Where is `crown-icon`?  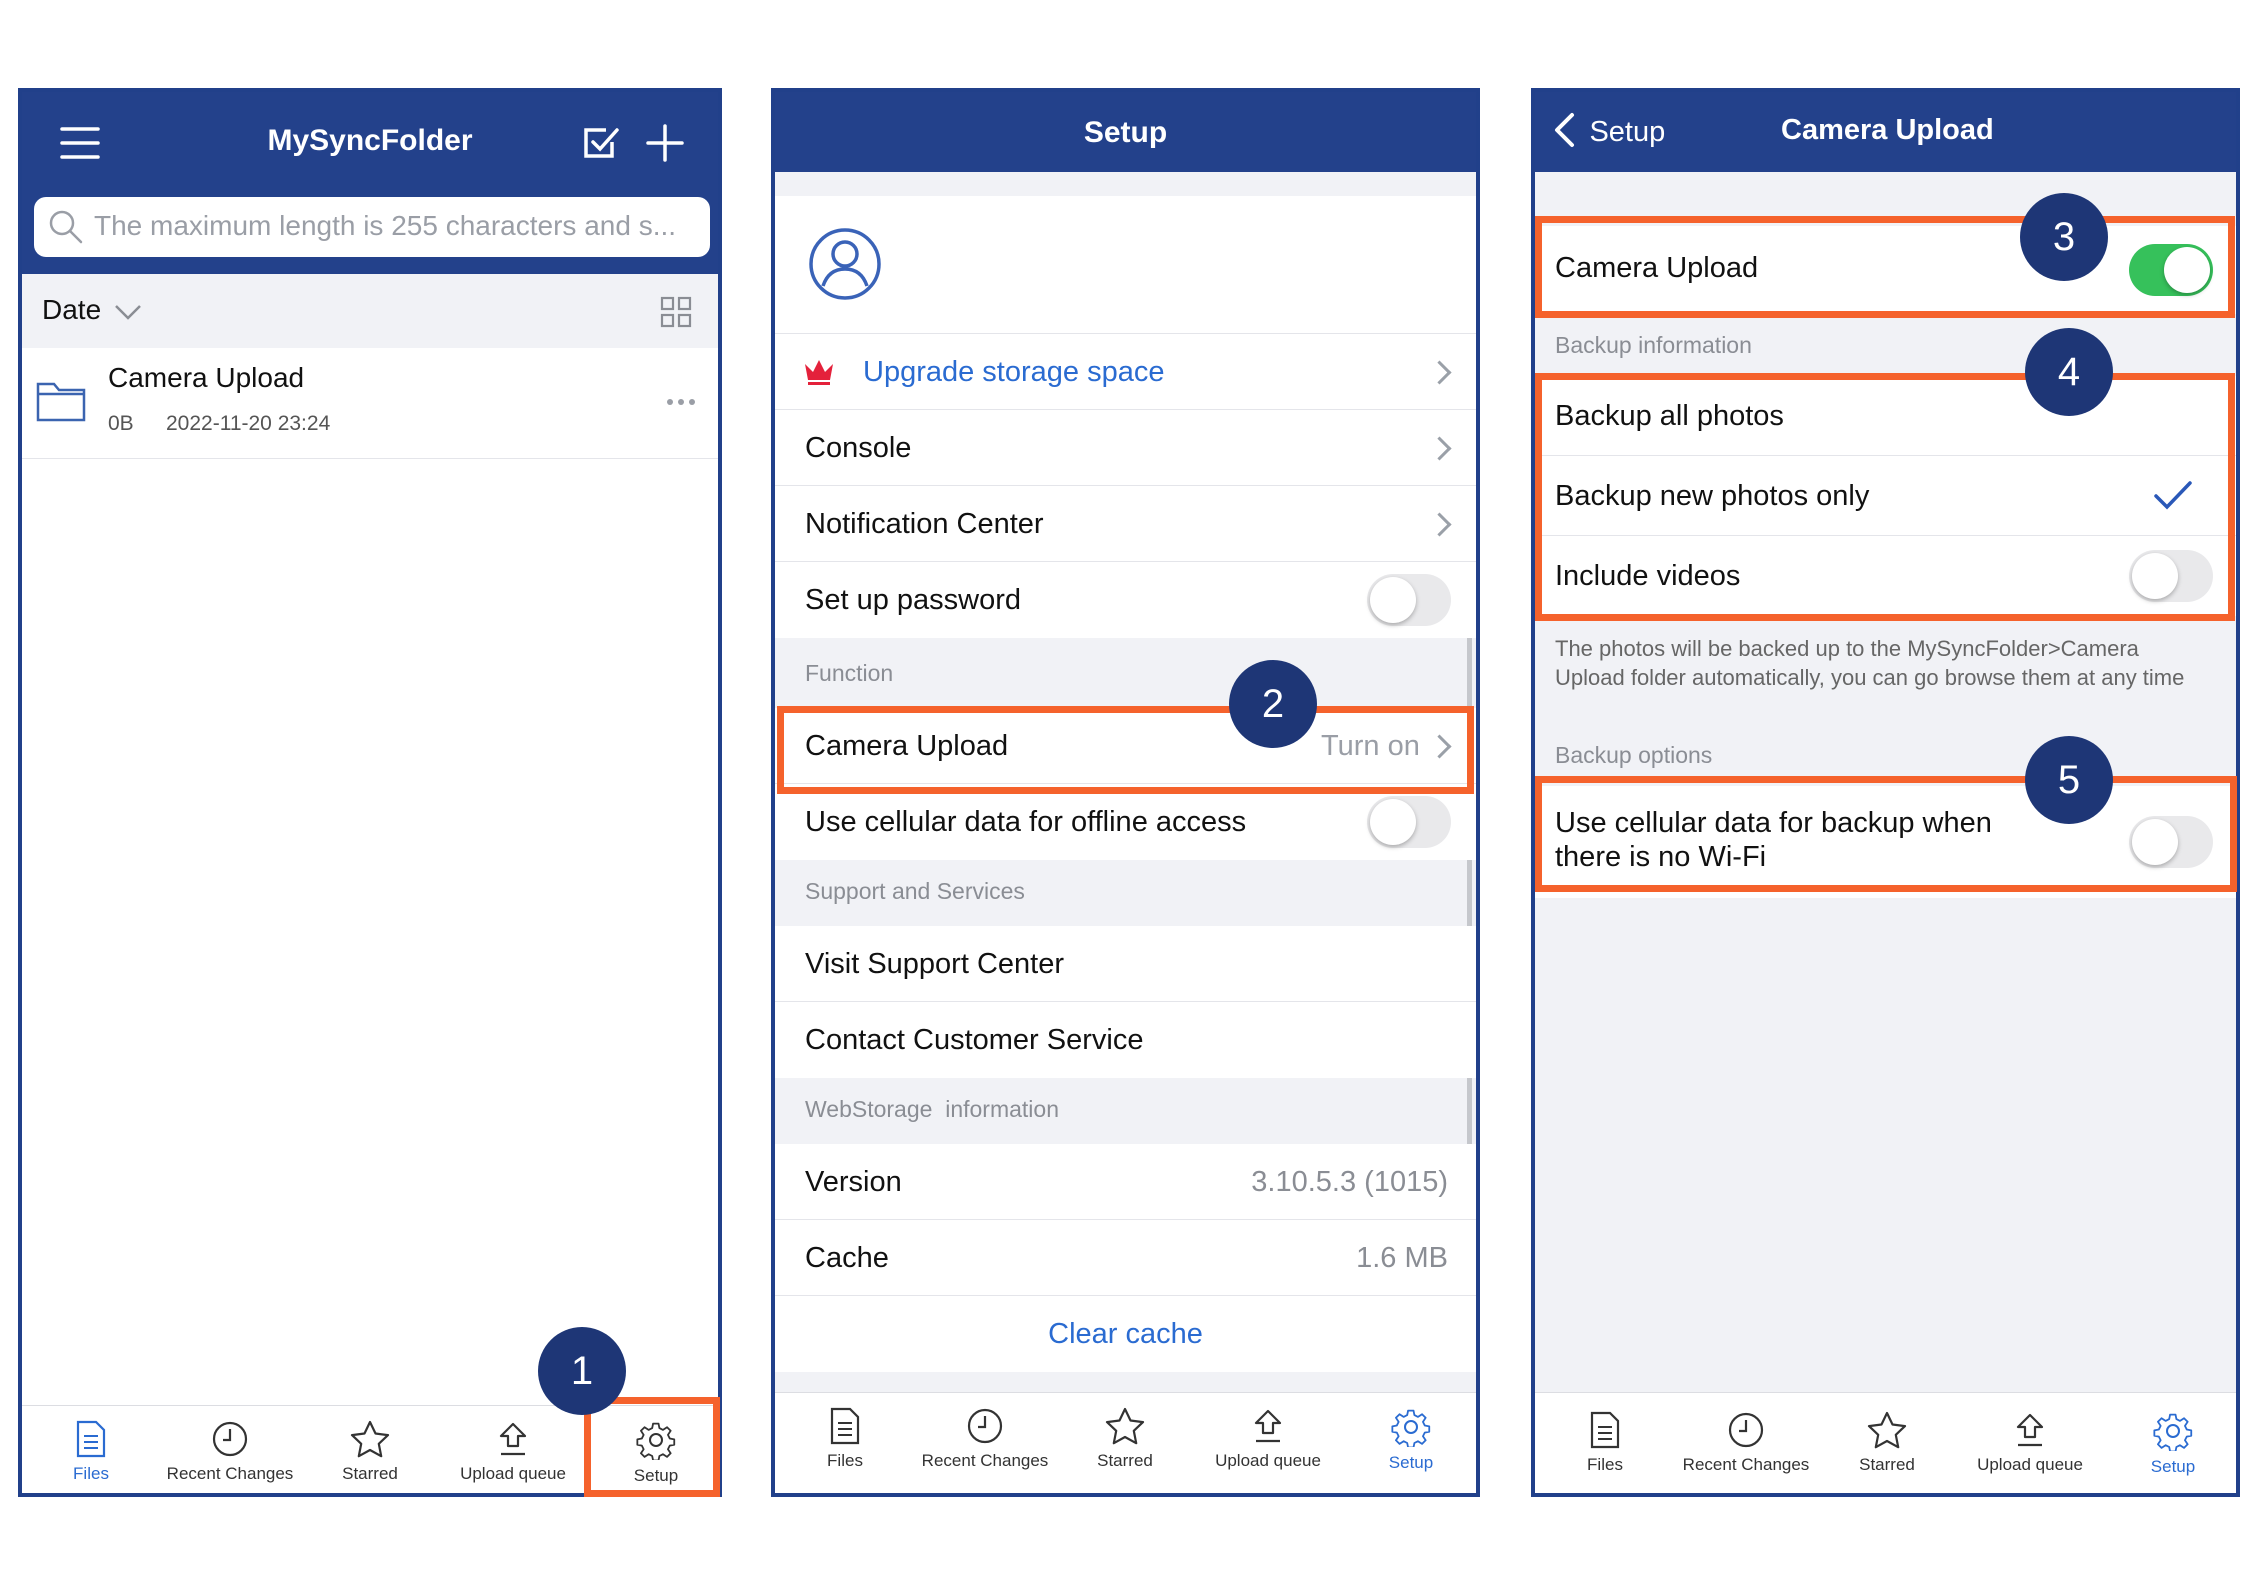
crown-icon is located at coordinates (819, 374).